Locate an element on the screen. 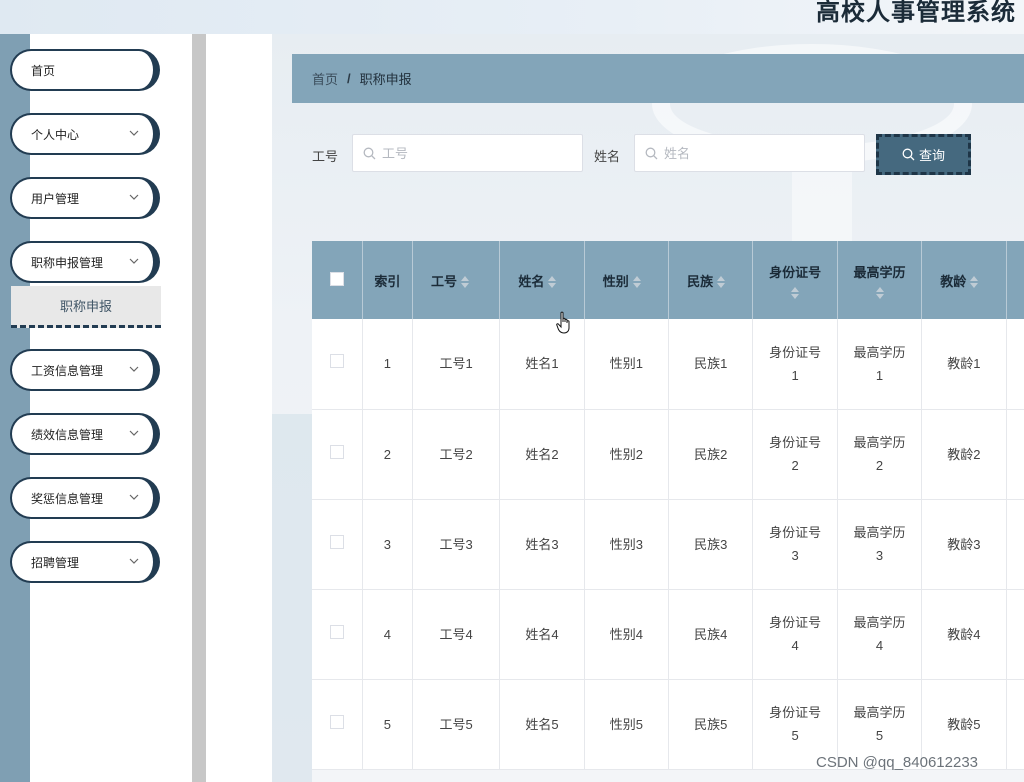  column-header-ethnicity: 民族 is located at coordinates (711, 280).